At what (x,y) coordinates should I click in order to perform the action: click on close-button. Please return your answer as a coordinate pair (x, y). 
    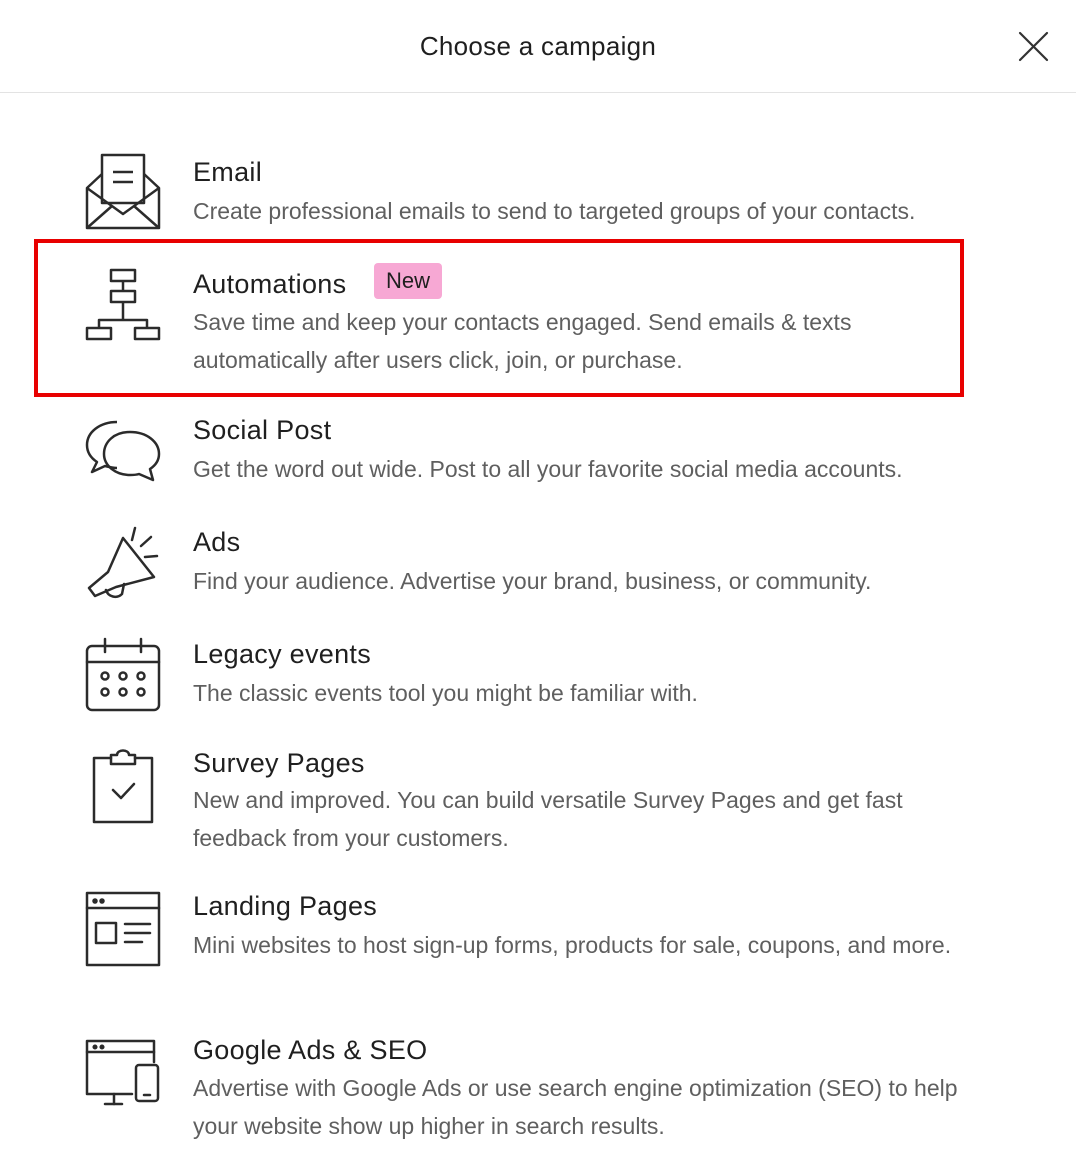
    Looking at the image, I should click on (1033, 47).